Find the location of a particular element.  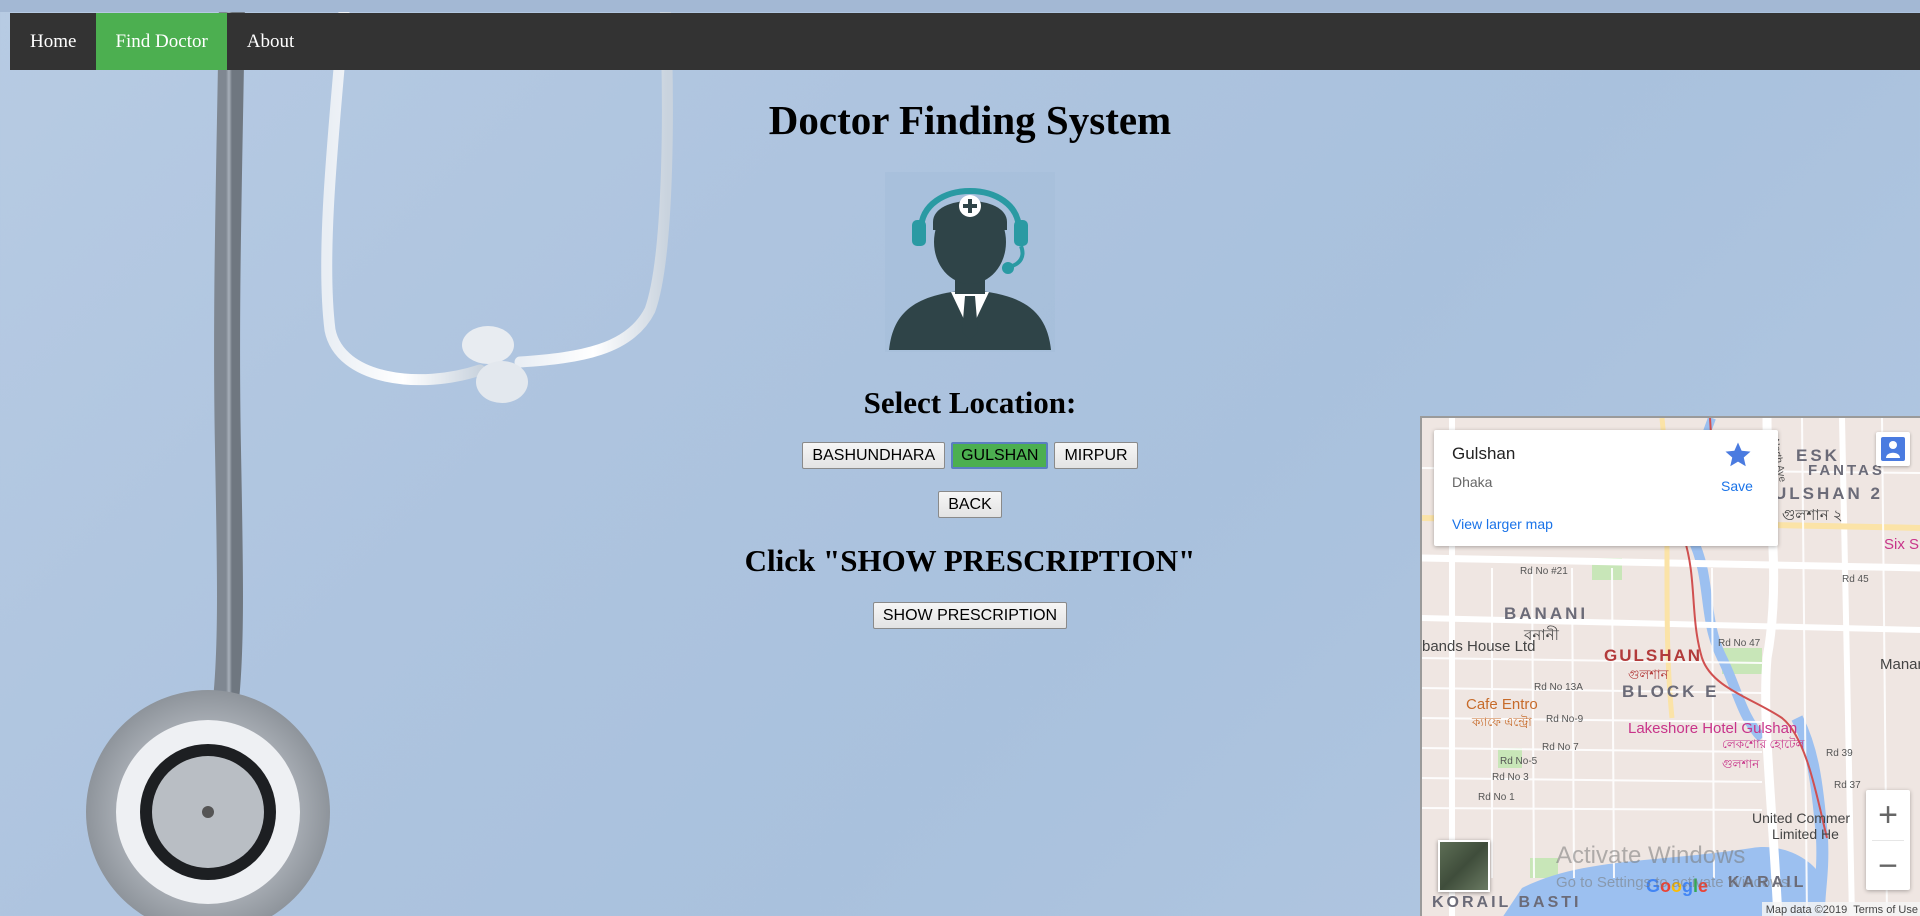

map-label-limited: Limited He is located at coordinates (1805, 834).